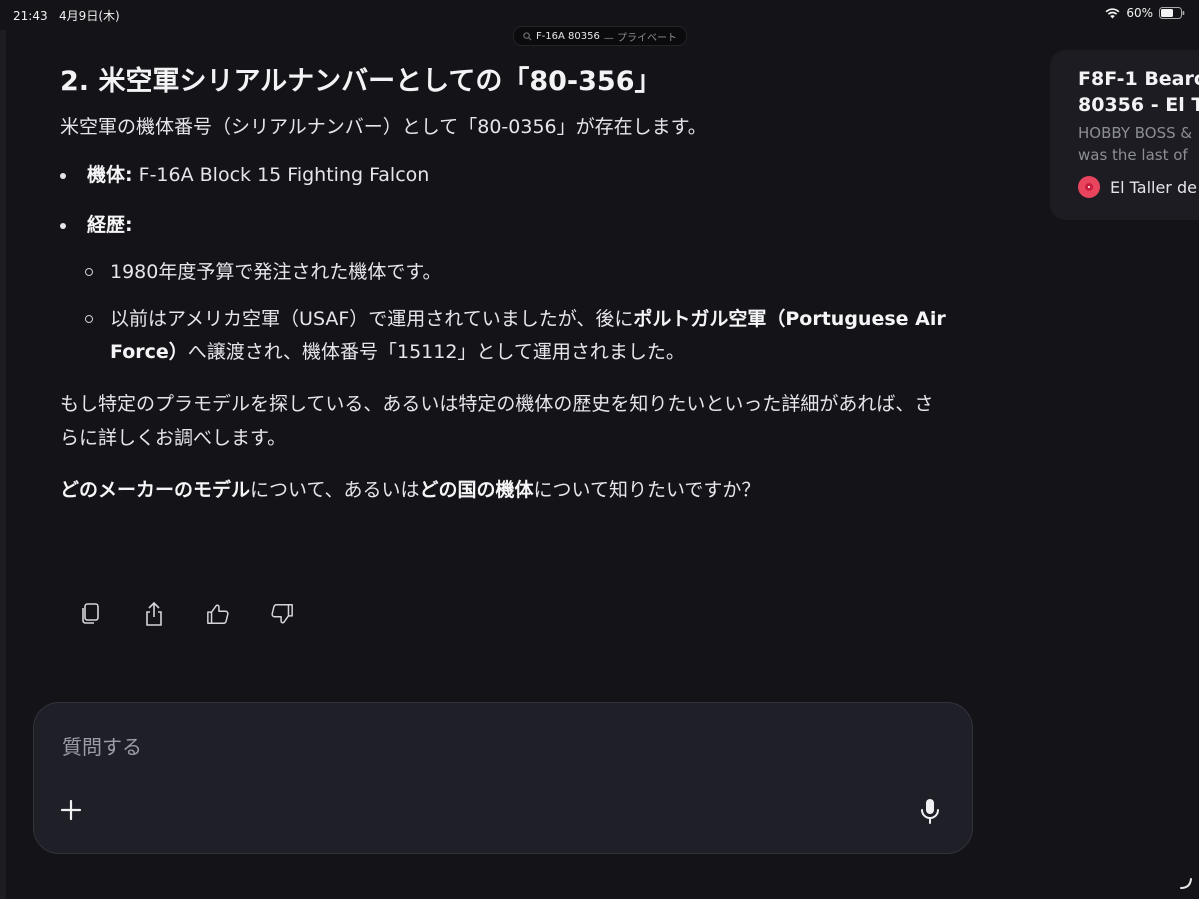 The height and width of the screenshot is (899, 1199). What do you see at coordinates (505, 175) in the screenshot?
I see `bullet-airframe: 機体: F-16A Block 15 Fighting Falcon` at bounding box center [505, 175].